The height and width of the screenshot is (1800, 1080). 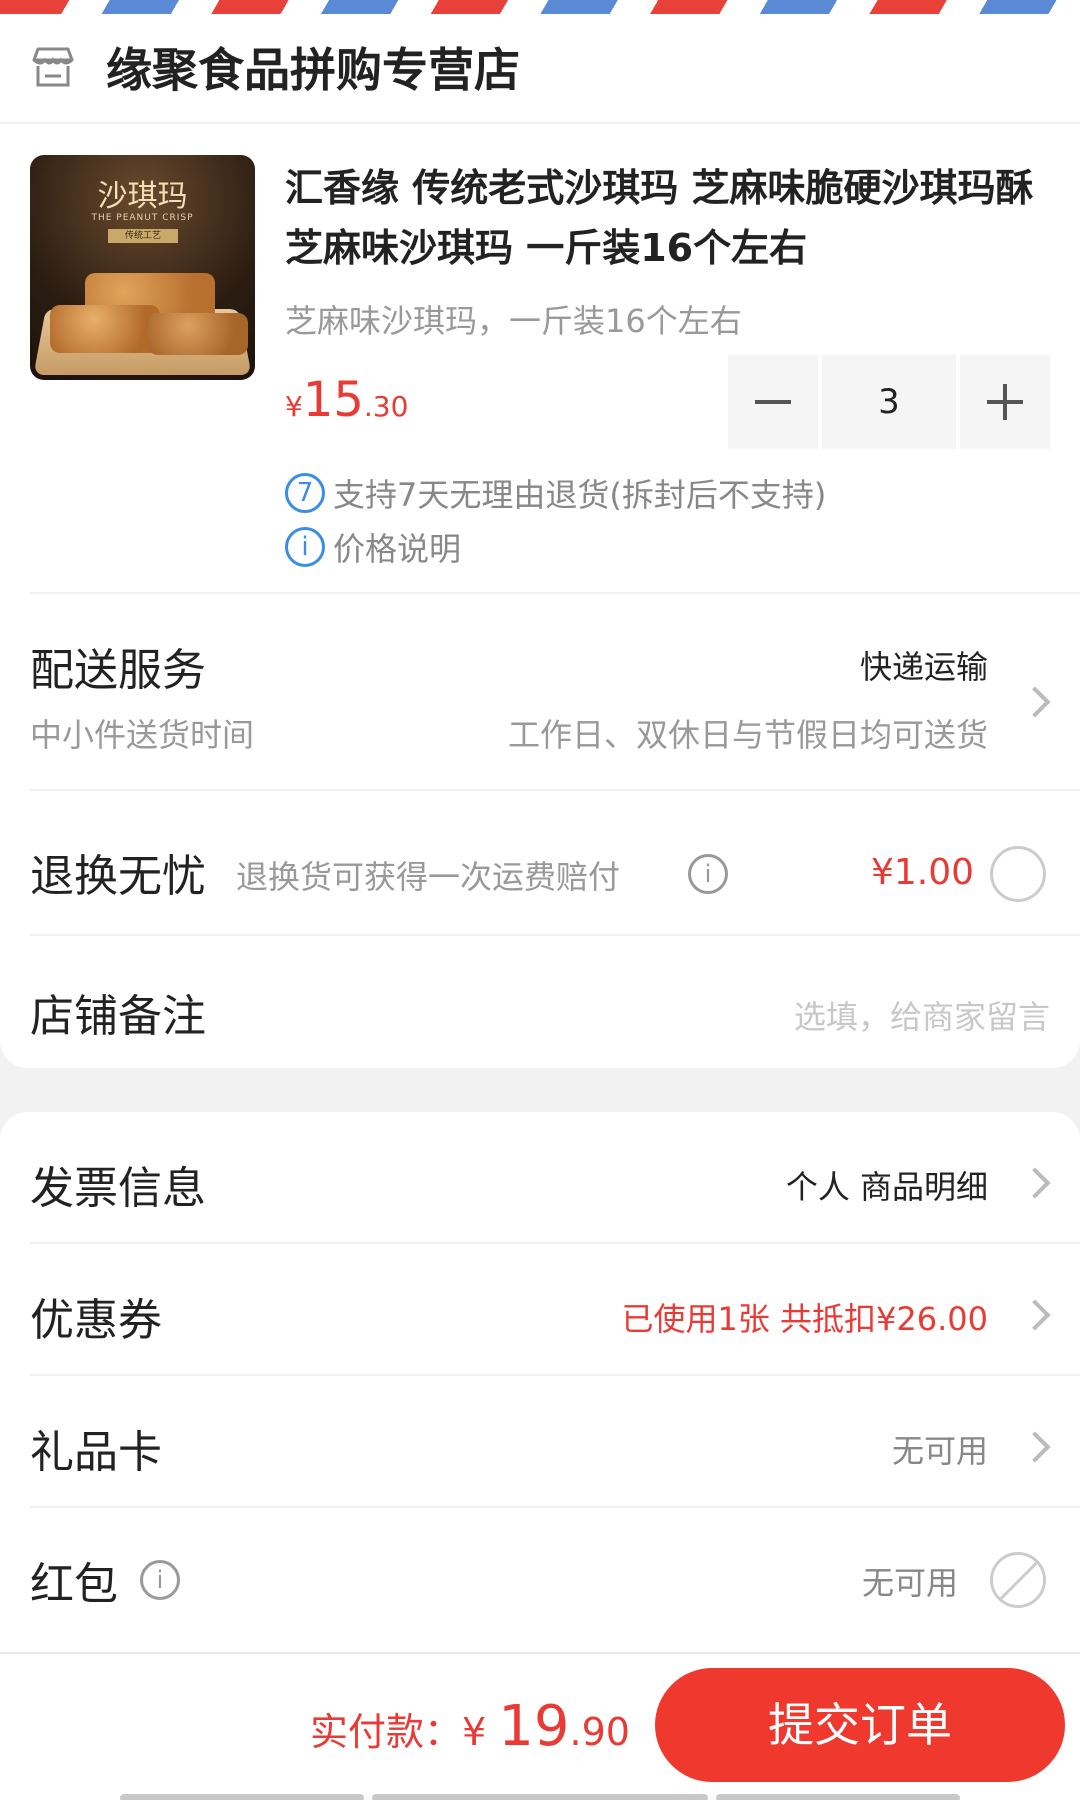 What do you see at coordinates (1018, 874) in the screenshot?
I see `return-insurance-radio` at bounding box center [1018, 874].